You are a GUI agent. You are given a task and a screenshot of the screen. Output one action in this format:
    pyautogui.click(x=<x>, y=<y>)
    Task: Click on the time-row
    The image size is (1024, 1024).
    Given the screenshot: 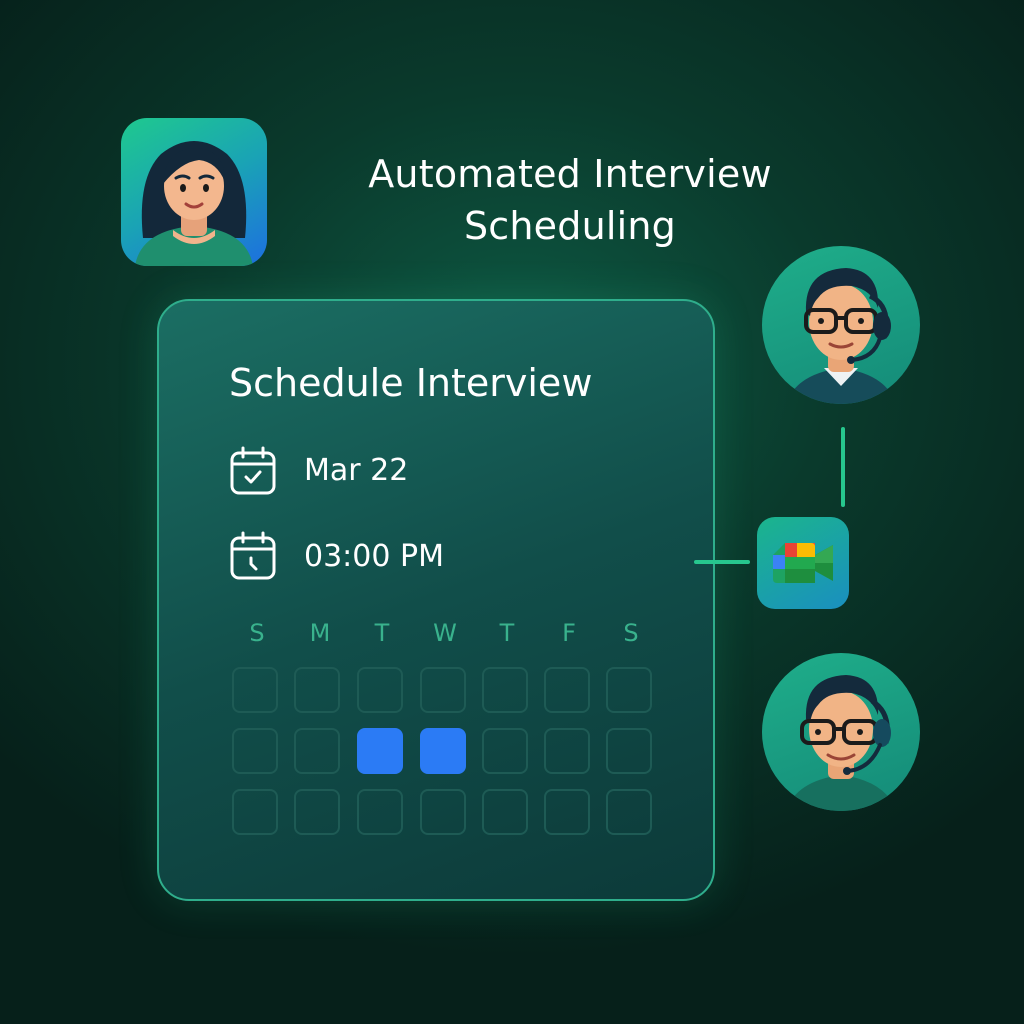 What is the action you would take?
    pyautogui.click(x=253, y=558)
    